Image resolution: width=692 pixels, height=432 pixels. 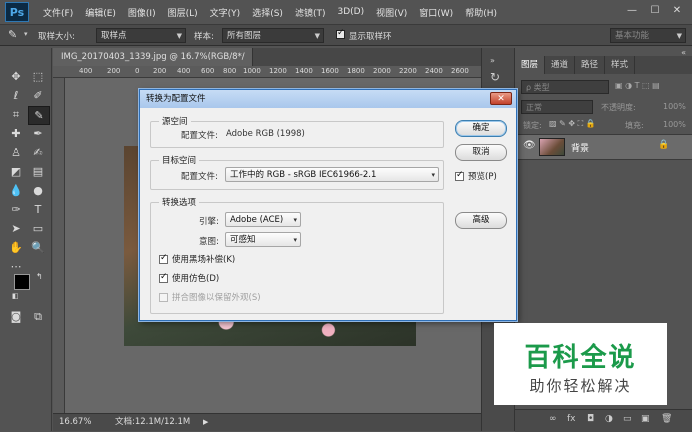 What do you see at coordinates (16, 190) in the screenshot?
I see `blur-tool-icon: 💧` at bounding box center [16, 190].